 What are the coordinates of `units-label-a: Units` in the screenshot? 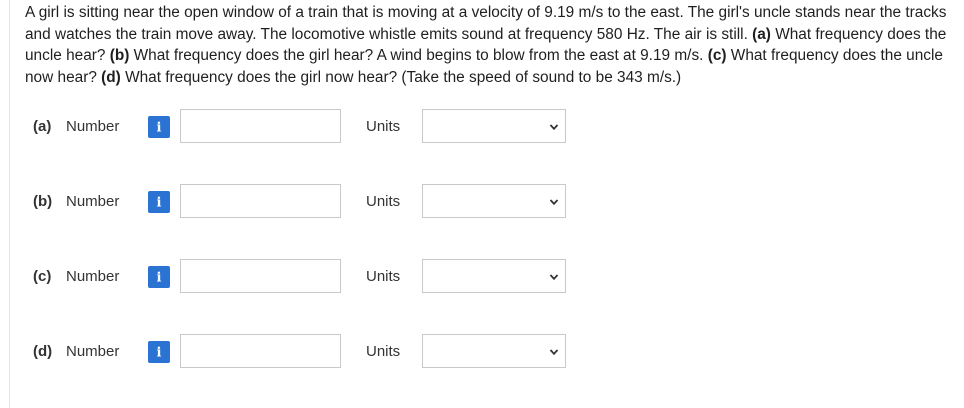 It's located at (383, 126).